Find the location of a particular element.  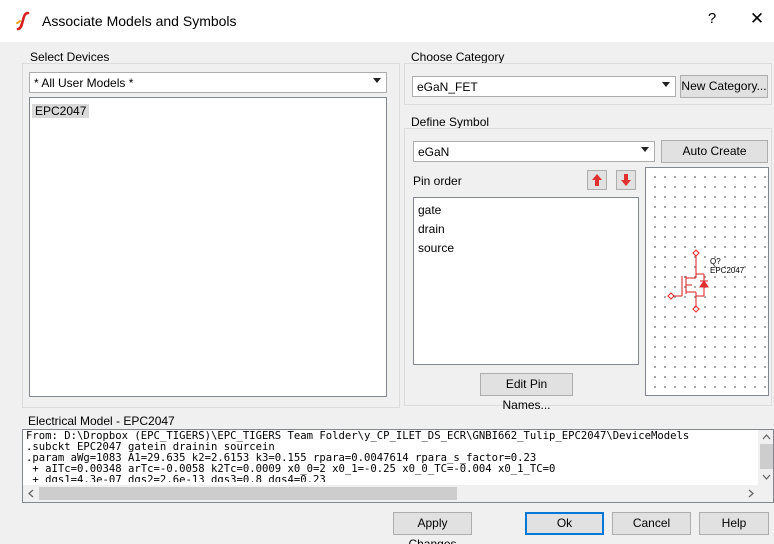

pin-order-list: gate drain source is located at coordinates (526, 281).